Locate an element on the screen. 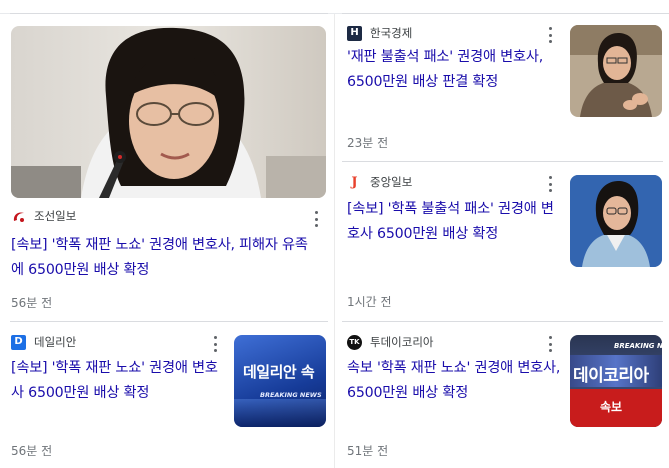  source-name: 데일리안 is located at coordinates (55, 342).